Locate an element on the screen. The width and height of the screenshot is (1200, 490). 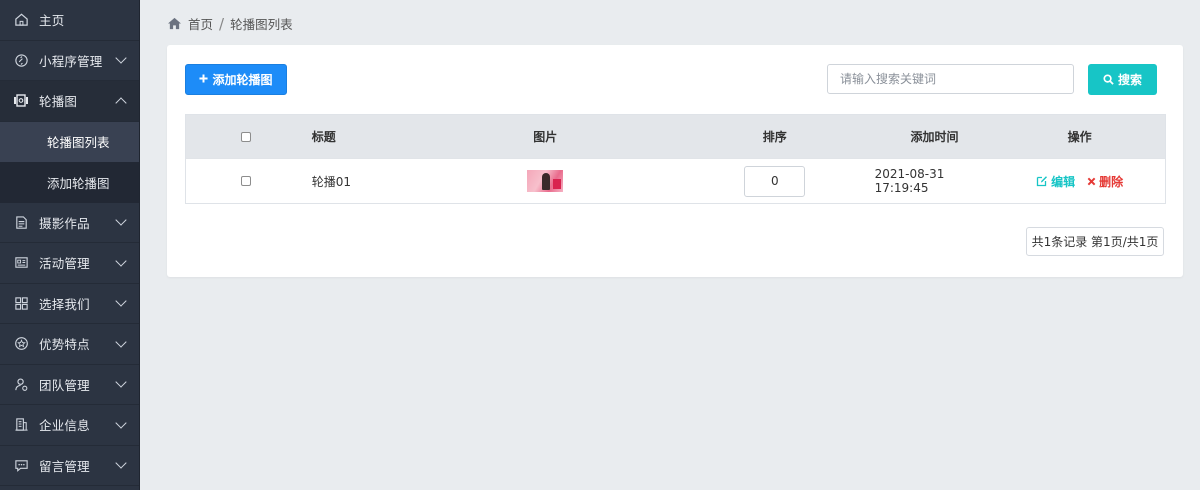
add-banner-label: 添加轮播图 is located at coordinates (242, 80).